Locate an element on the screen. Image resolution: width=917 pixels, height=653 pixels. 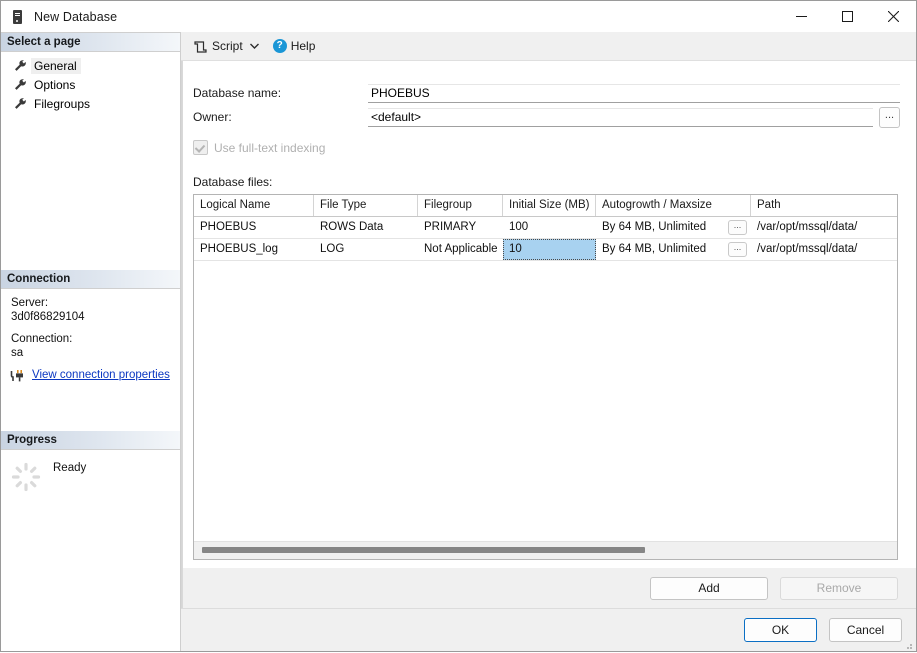
select-a-page-header: Select a page is located at coordinates (90, 42).